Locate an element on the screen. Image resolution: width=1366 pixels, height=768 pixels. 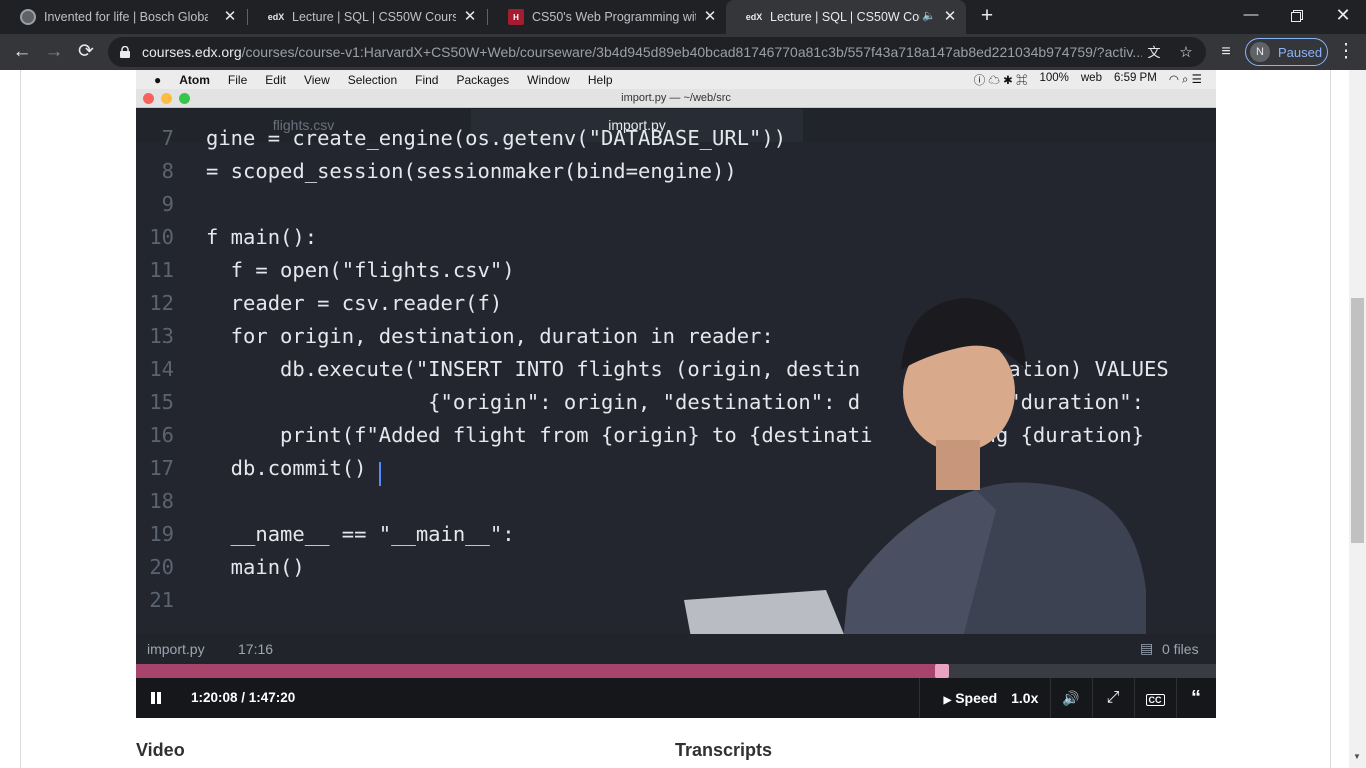
mac-user: web is located at coordinates (1091, 78).